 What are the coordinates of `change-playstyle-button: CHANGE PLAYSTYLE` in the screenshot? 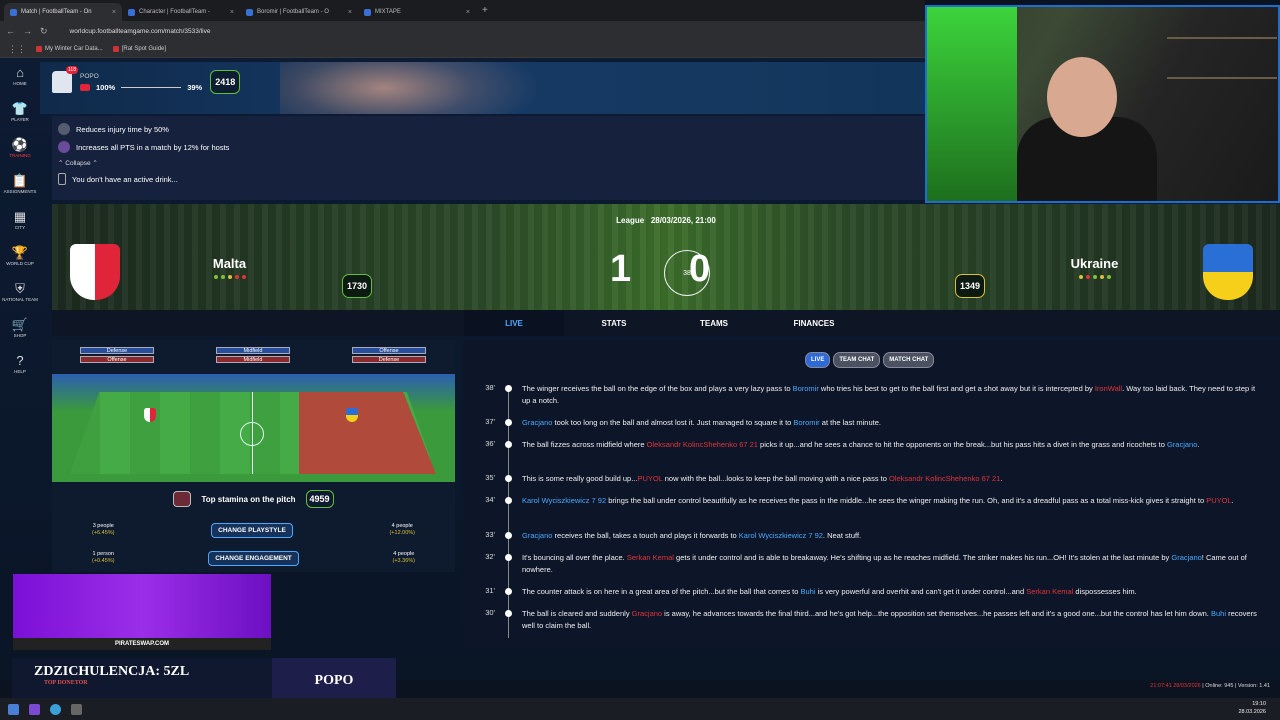 It's located at (252, 530).